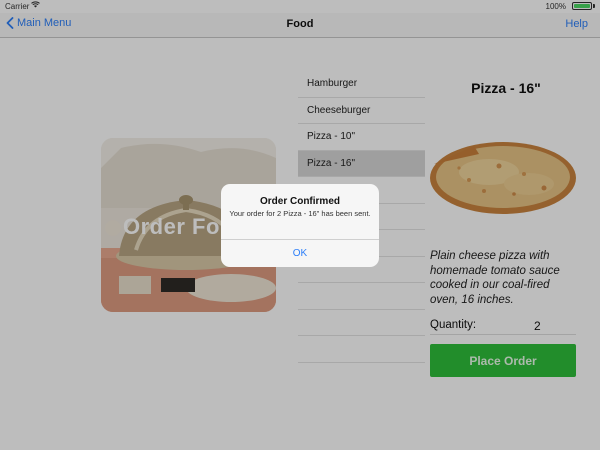 This screenshot has width=600, height=450. I want to click on alert-title: Order Confirmed, so click(299, 201).